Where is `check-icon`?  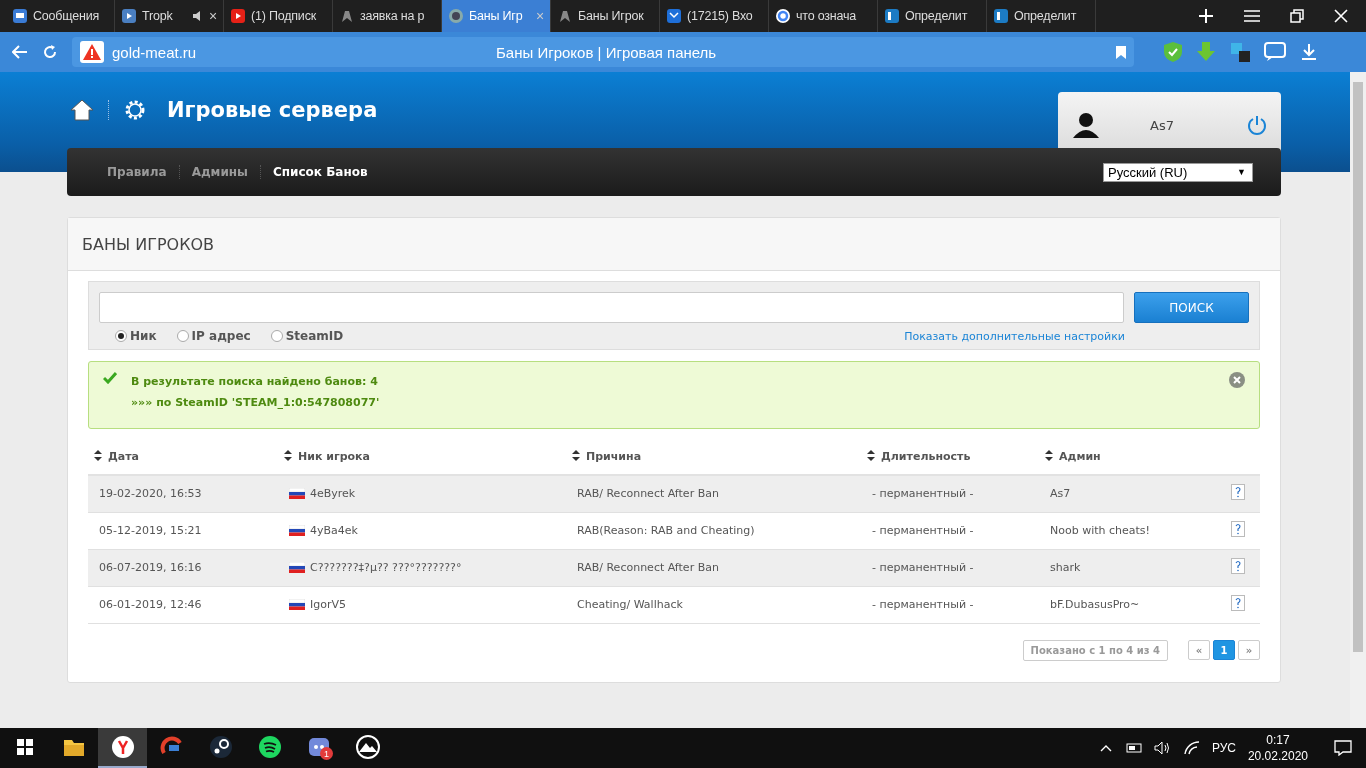
check-icon is located at coordinates (110, 378).